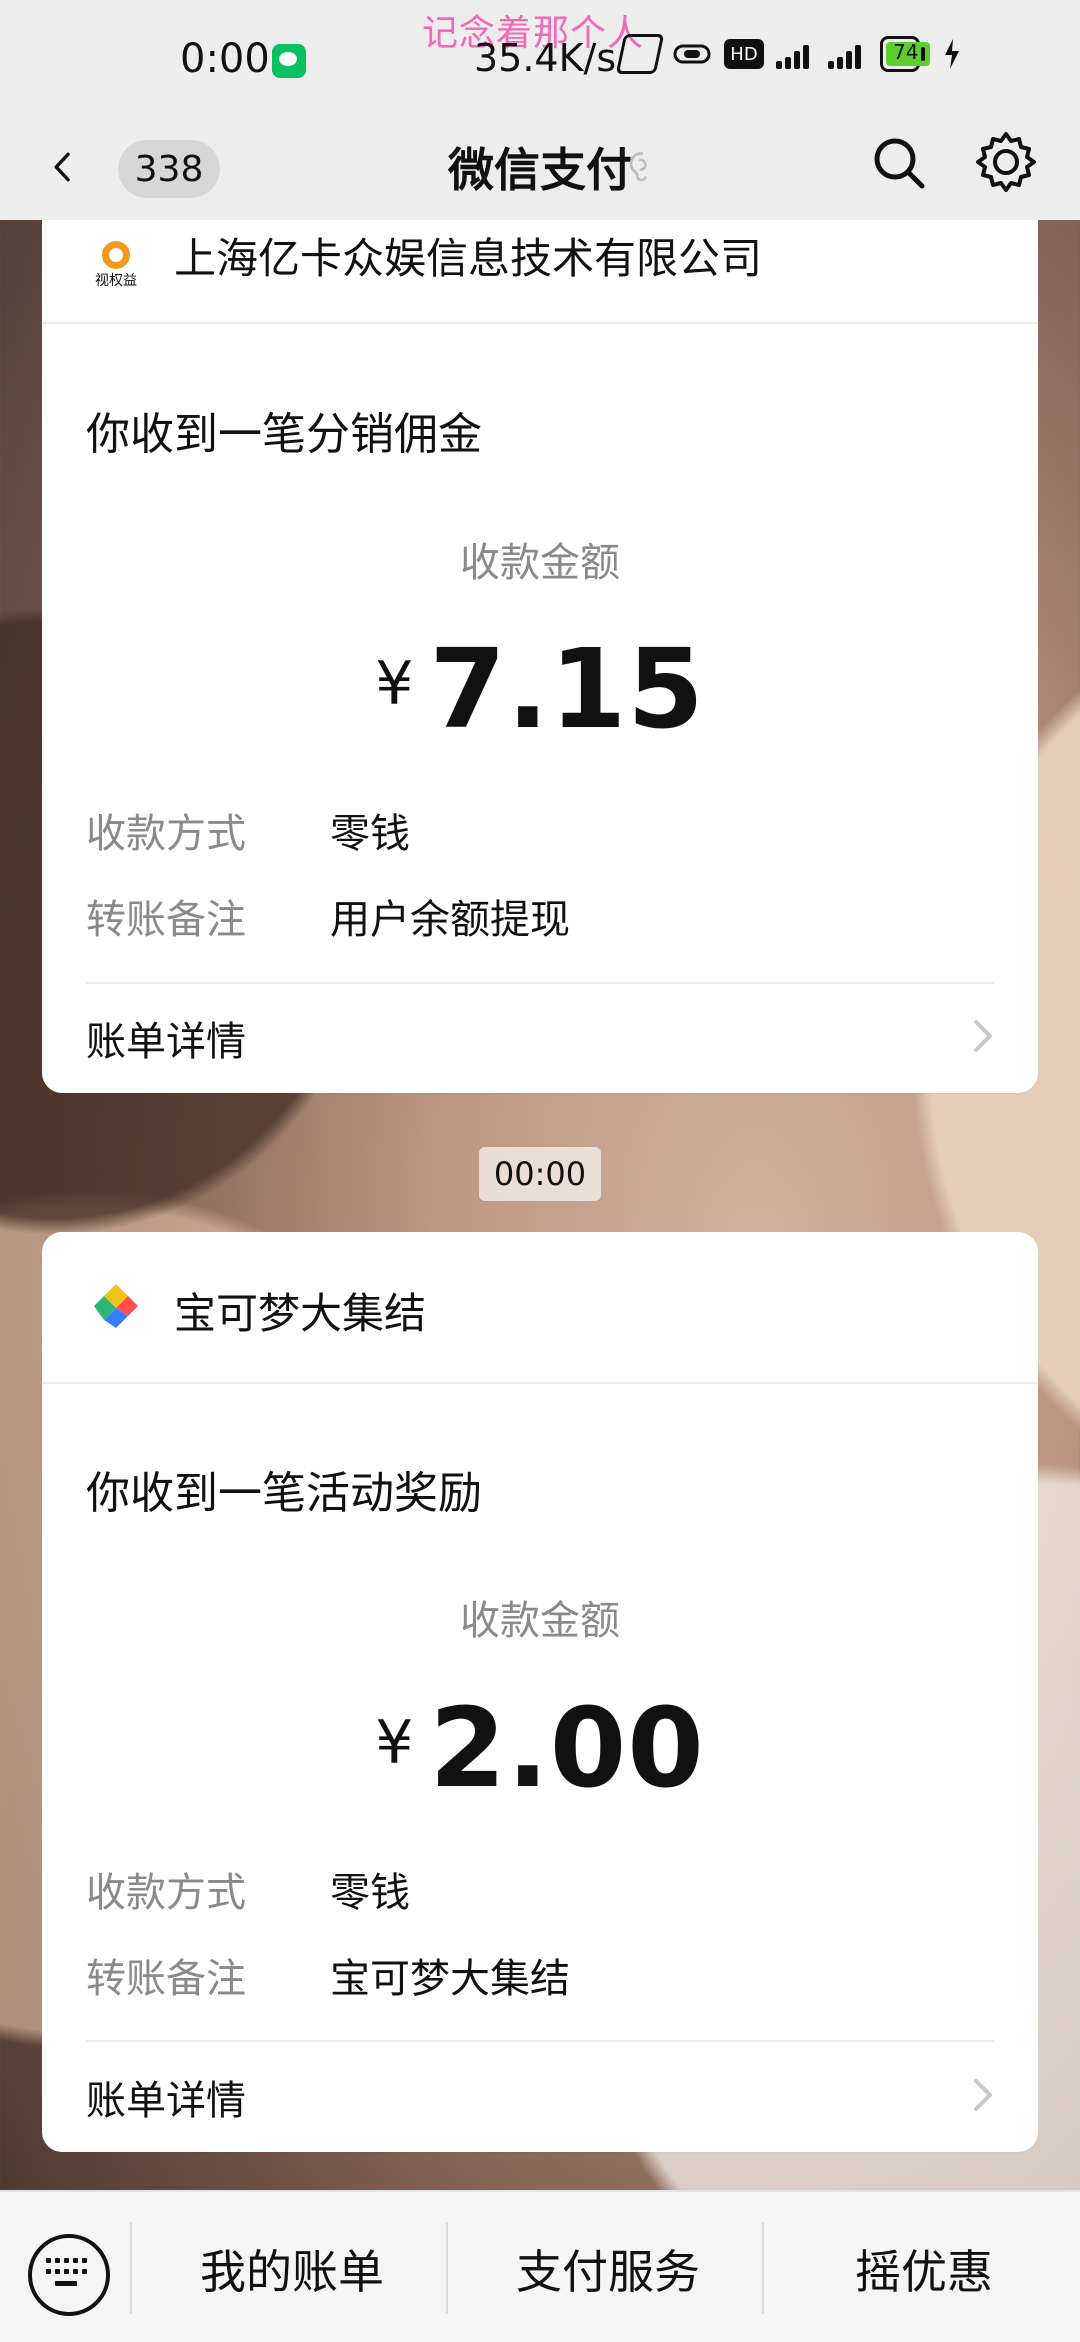 The height and width of the screenshot is (2342, 1080). I want to click on timestamp-pill: 00:00, so click(540, 1174).